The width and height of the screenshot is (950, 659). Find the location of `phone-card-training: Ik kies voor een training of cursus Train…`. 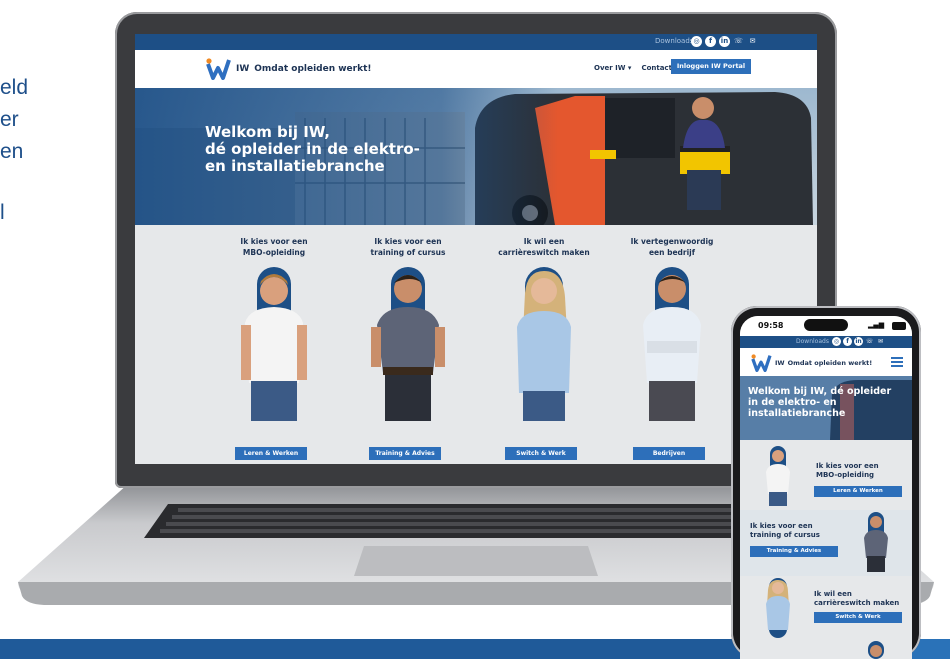

phone-card-training: Ik kies voor een training of cursus Train… is located at coordinates (826, 543).